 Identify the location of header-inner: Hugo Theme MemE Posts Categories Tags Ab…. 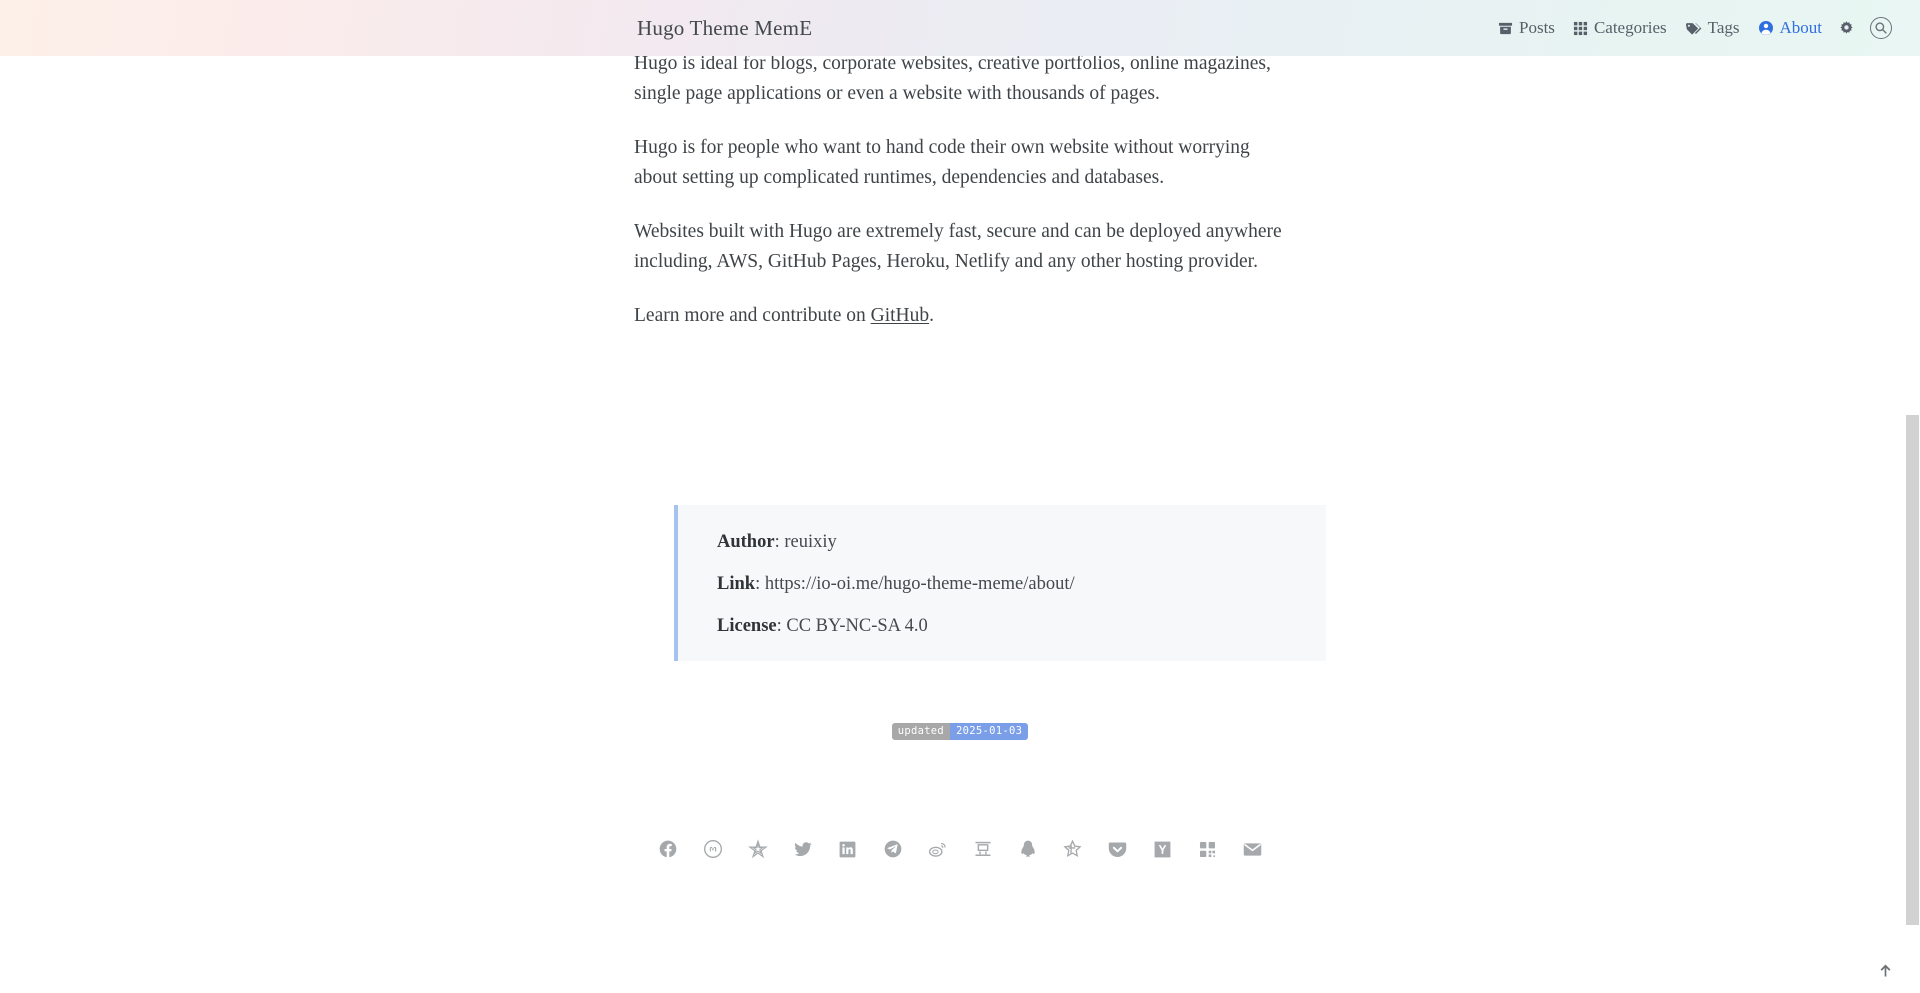
(960, 28).